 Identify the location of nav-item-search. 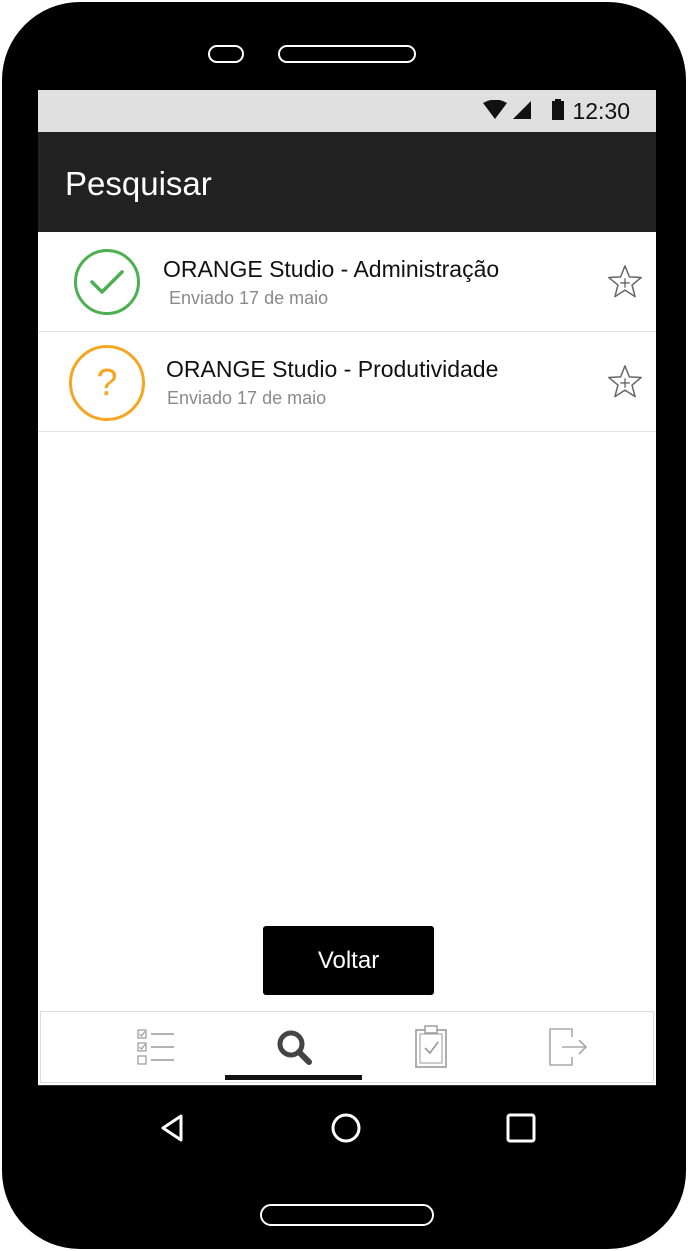
(293, 1047).